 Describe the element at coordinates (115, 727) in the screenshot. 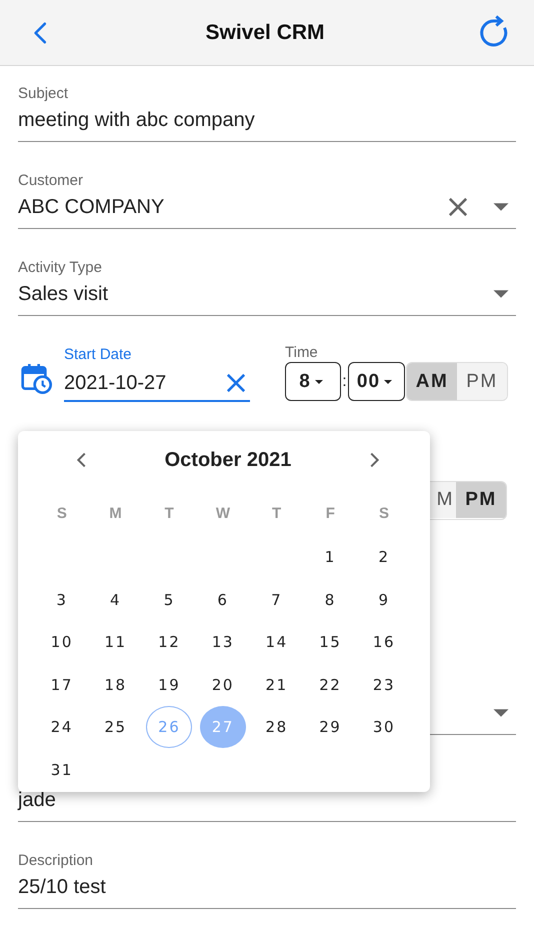

I see `calendar-day: 25` at that location.